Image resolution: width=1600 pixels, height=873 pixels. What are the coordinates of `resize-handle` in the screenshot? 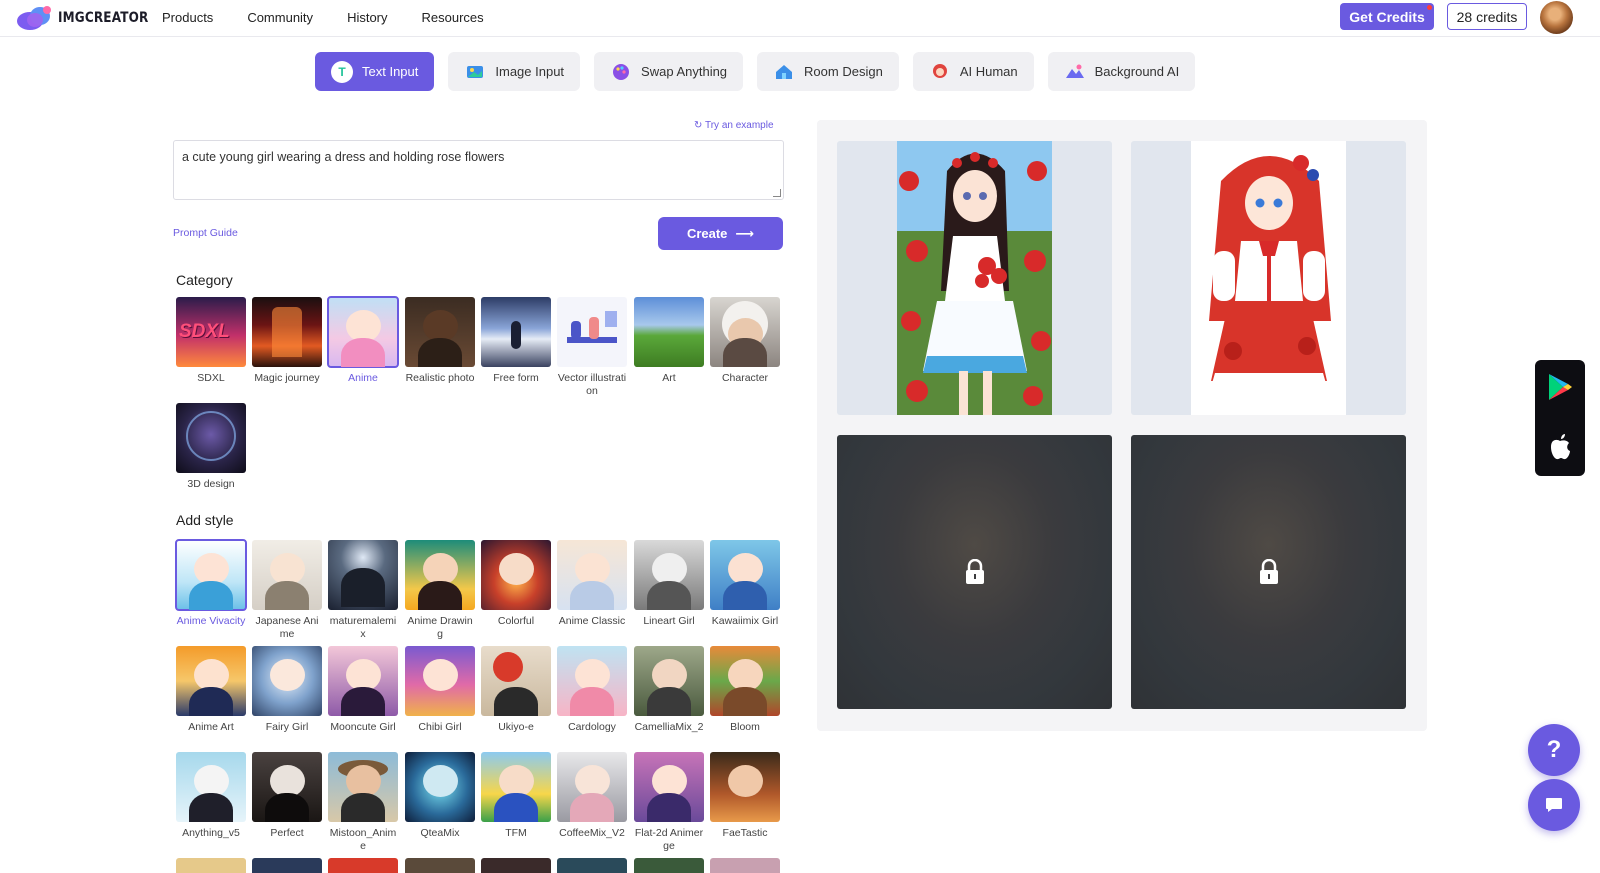 It's located at (777, 193).